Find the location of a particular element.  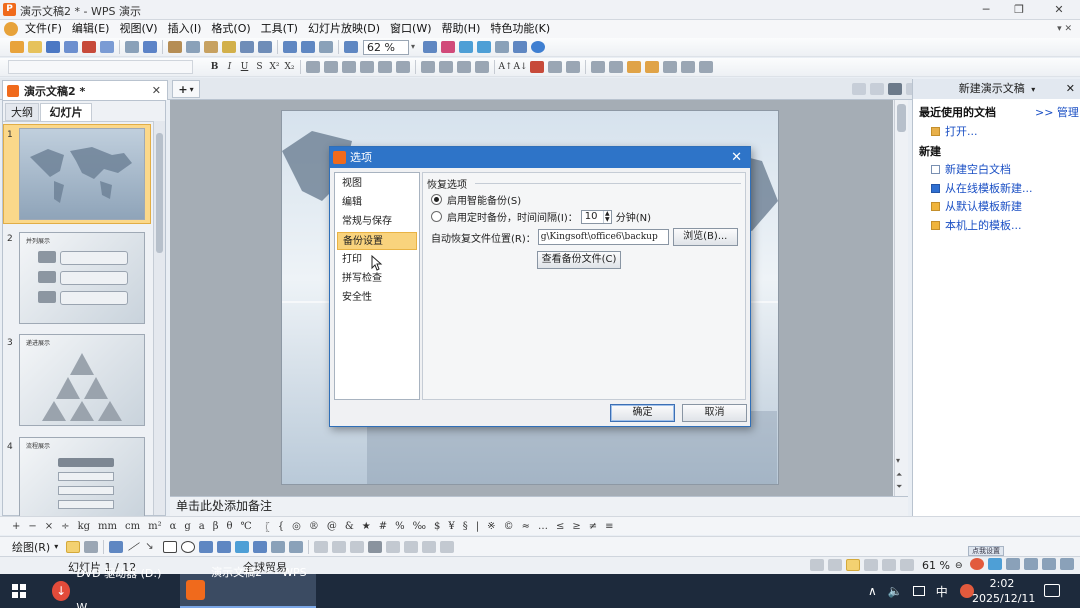

chevron-up-icon: ∧ is located at coordinates (872, 591).